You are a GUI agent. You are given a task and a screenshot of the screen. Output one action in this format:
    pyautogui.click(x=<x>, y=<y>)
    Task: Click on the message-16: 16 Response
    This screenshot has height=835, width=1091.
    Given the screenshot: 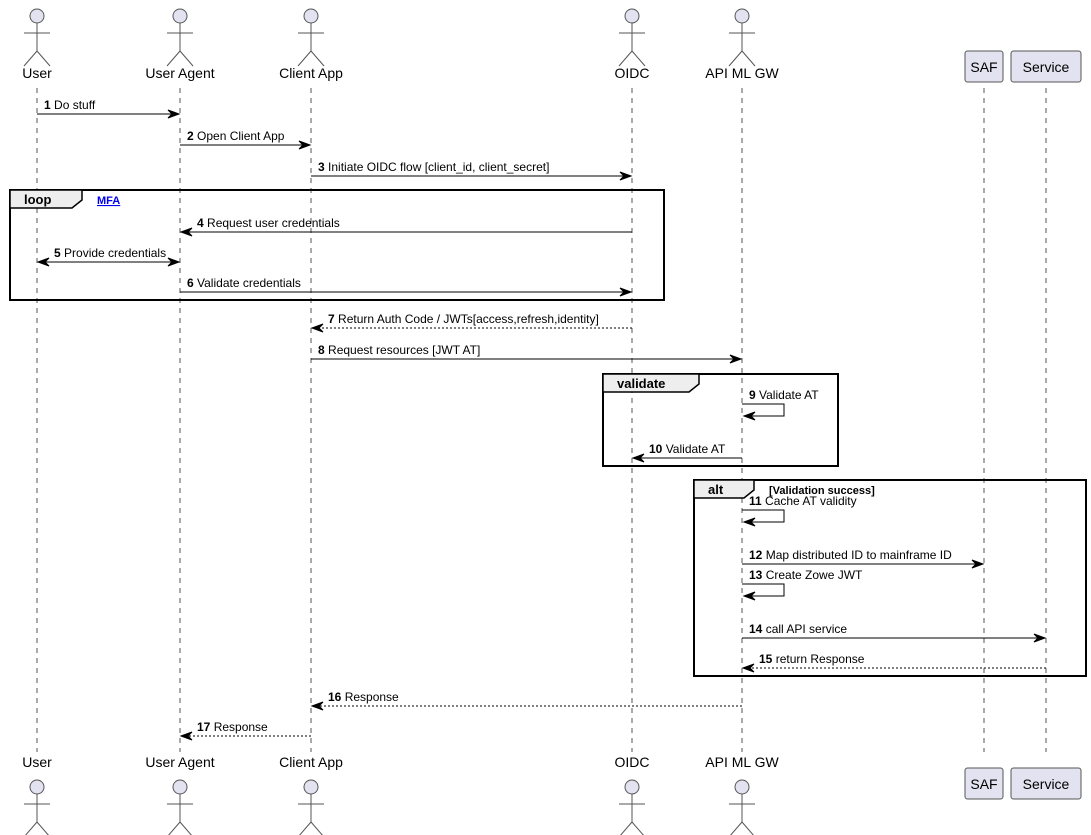 What is the action you would take?
    pyautogui.click(x=526, y=700)
    